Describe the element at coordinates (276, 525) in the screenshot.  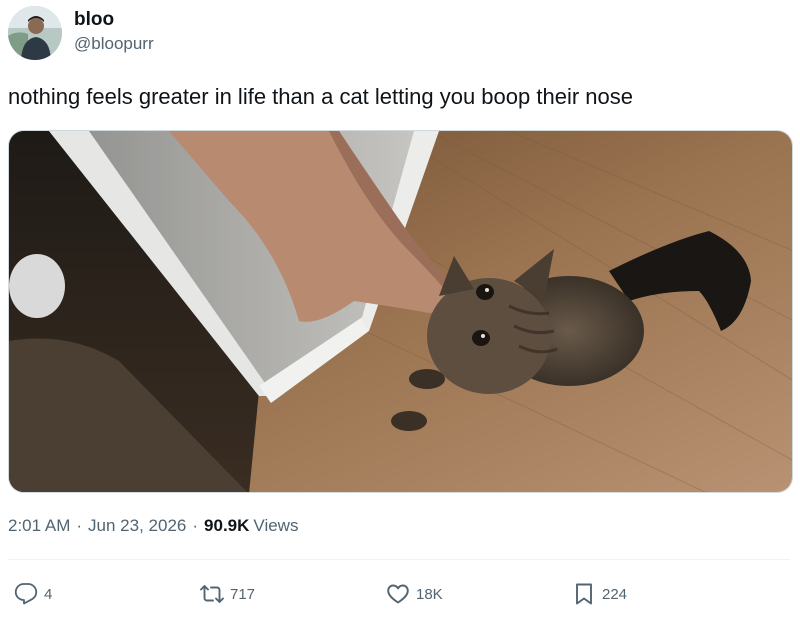
I see `views-label: Views` at that location.